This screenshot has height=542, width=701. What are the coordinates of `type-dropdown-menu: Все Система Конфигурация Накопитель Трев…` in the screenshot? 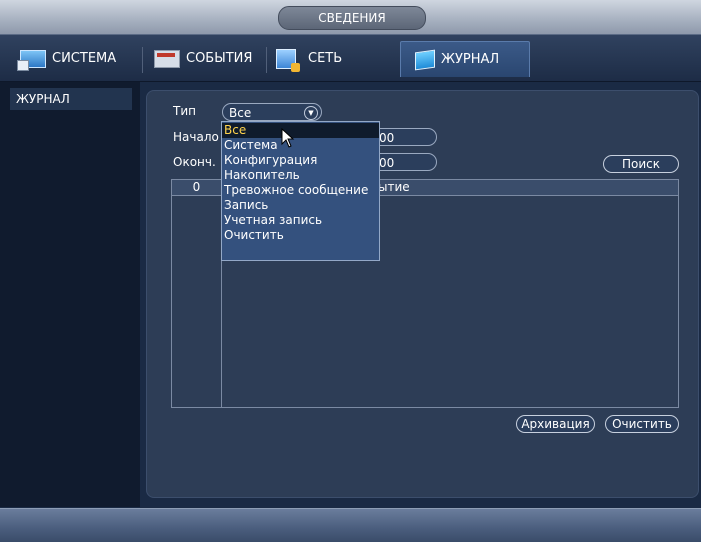 It's located at (300, 191).